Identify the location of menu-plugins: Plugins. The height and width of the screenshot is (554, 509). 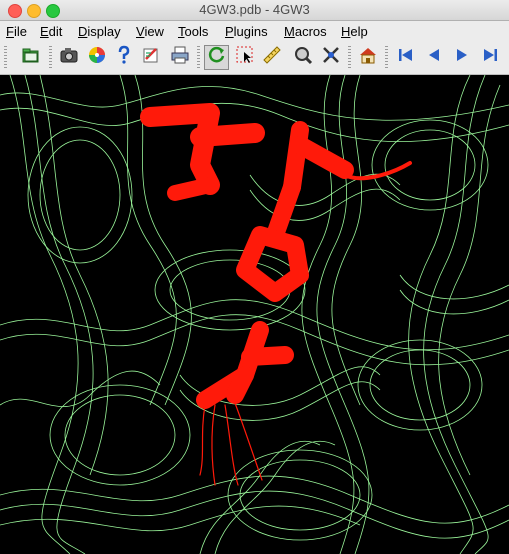
(246, 31).